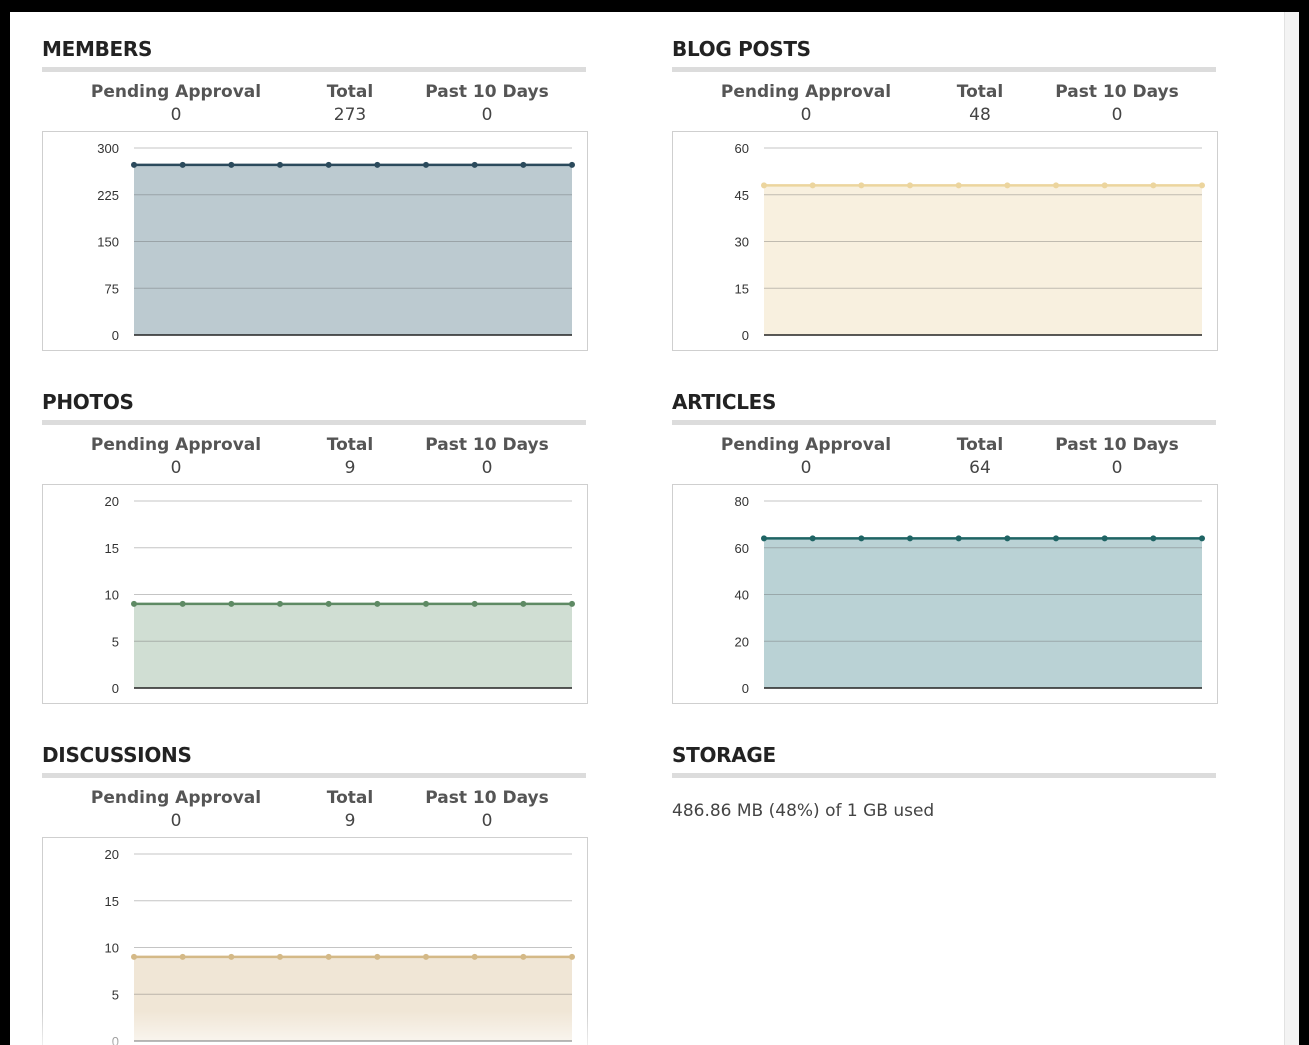 This screenshot has width=1309, height=1045. I want to click on y-tick-label: 300, so click(108, 148).